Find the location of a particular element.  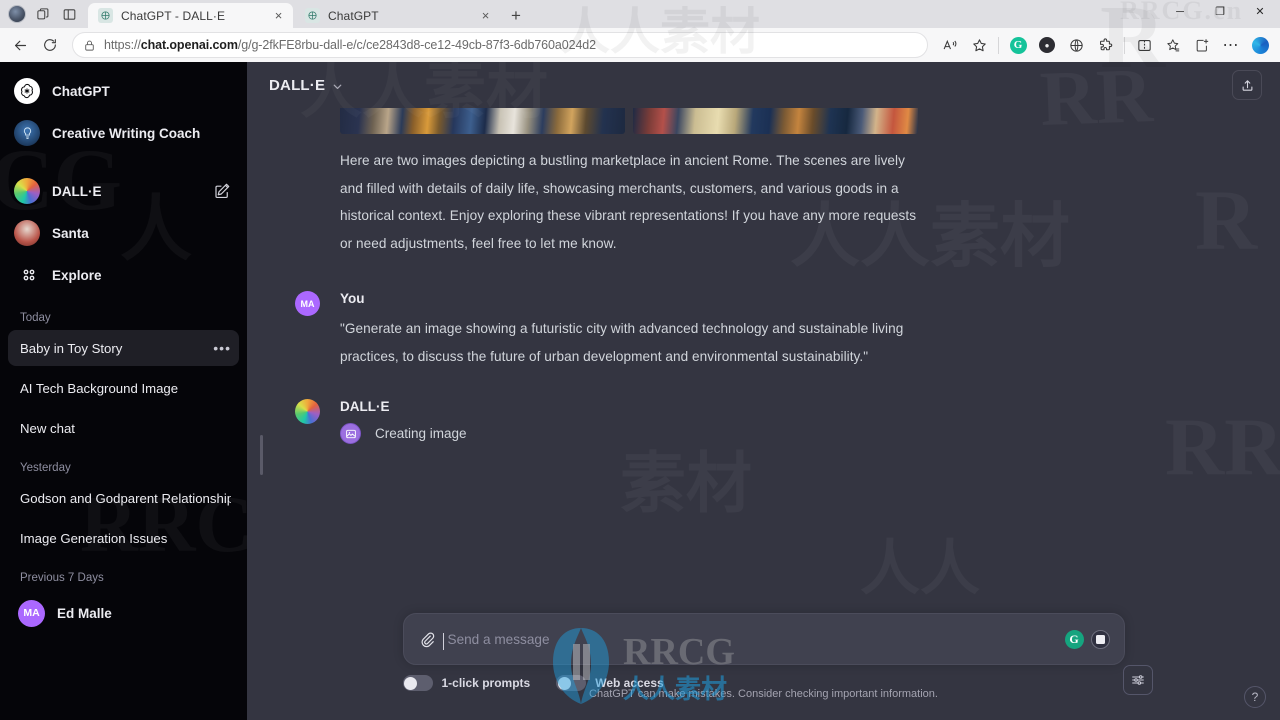

sidebar-item-dalle: DALL·E is located at coordinates (123, 191).